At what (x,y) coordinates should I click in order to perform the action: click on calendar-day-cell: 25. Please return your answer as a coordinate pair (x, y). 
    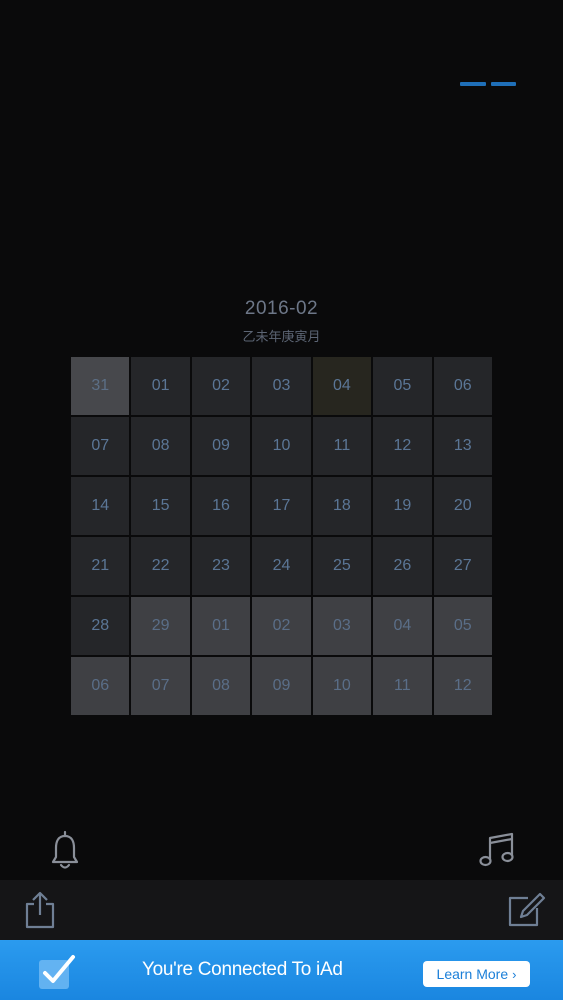
    Looking at the image, I should click on (342, 566).